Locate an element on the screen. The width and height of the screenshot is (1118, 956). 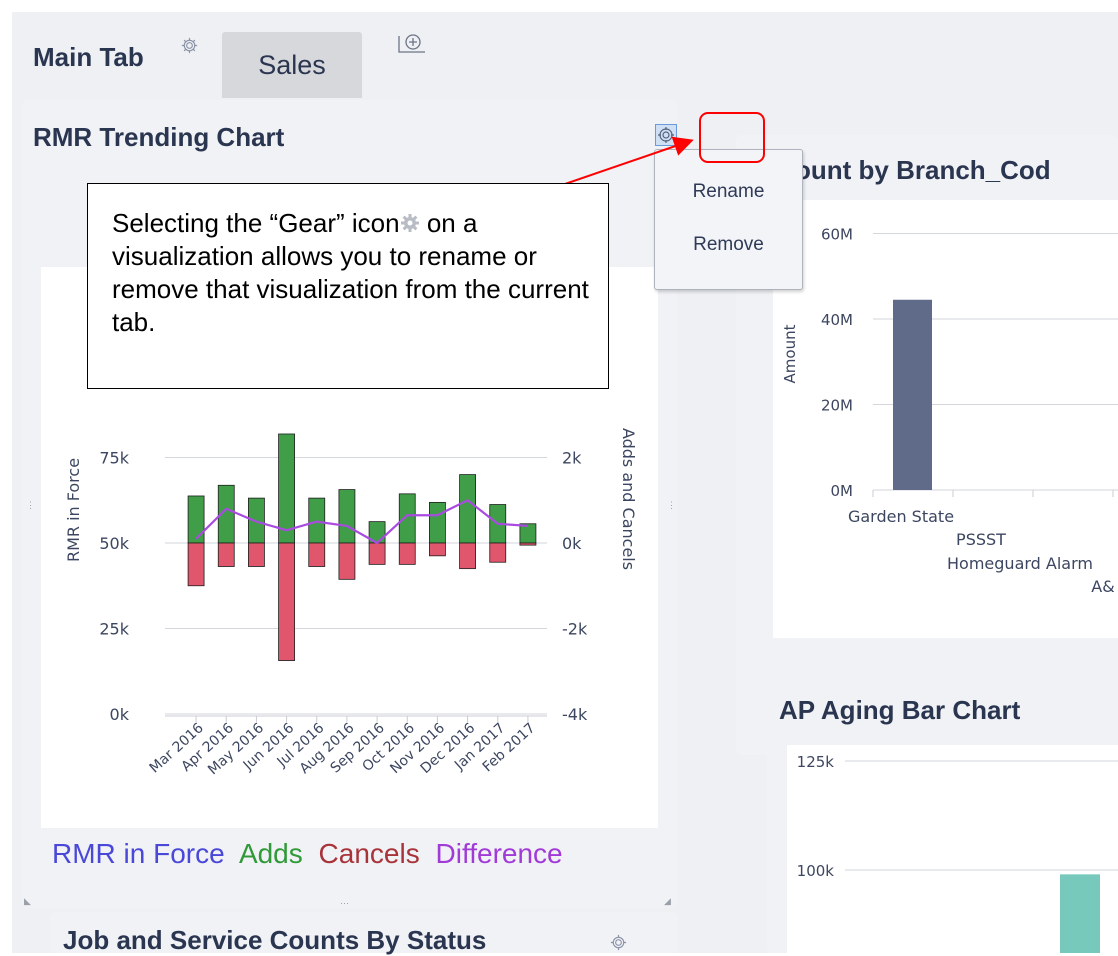
callout-text-before: Selecting the “Gear” icon is located at coordinates (256, 223).